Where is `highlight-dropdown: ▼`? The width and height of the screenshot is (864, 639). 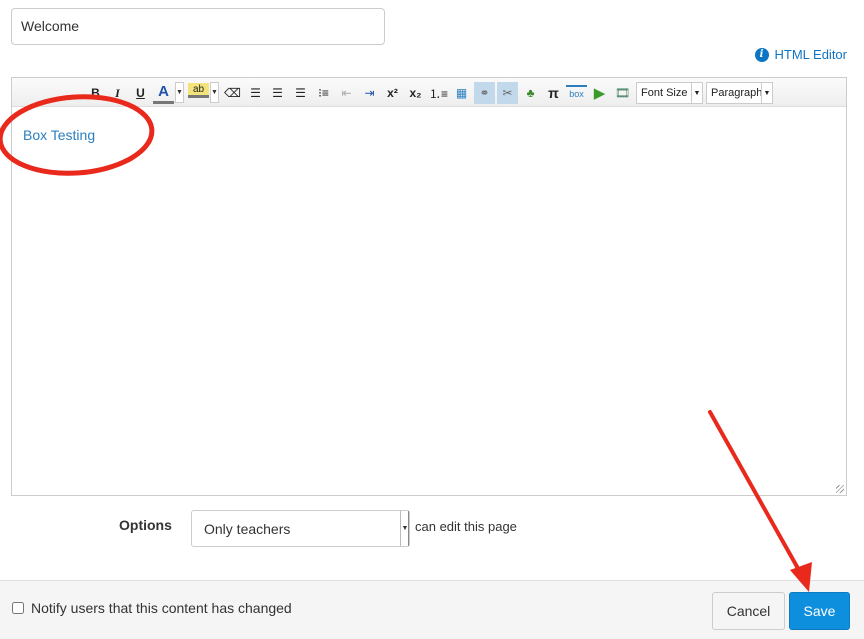 highlight-dropdown: ▼ is located at coordinates (214, 92).